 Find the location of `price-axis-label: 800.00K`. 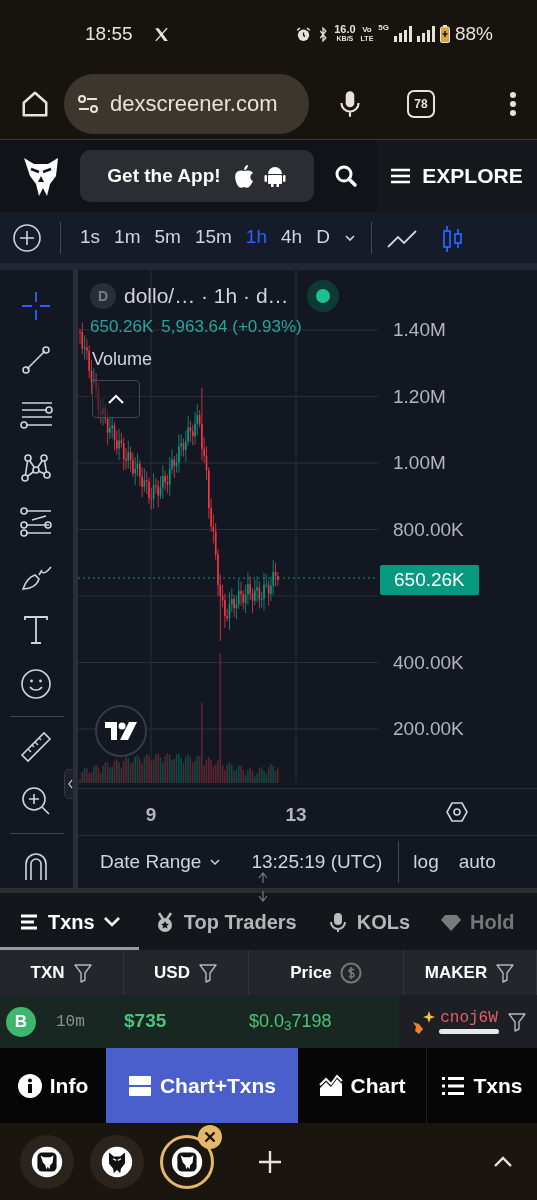

price-axis-label: 800.00K is located at coordinates (428, 529).